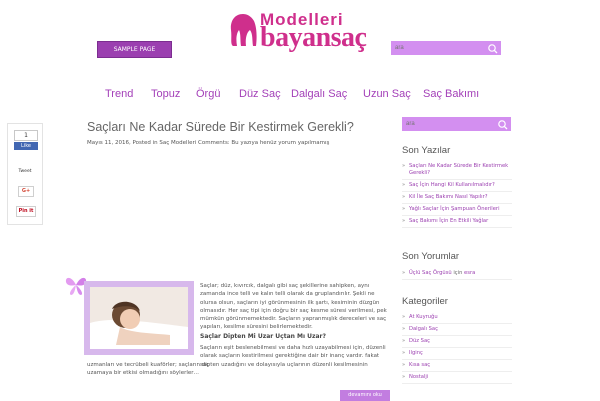  What do you see at coordinates (423, 329) in the screenshot?
I see `category-link: Dalgalı Saç` at bounding box center [423, 329].